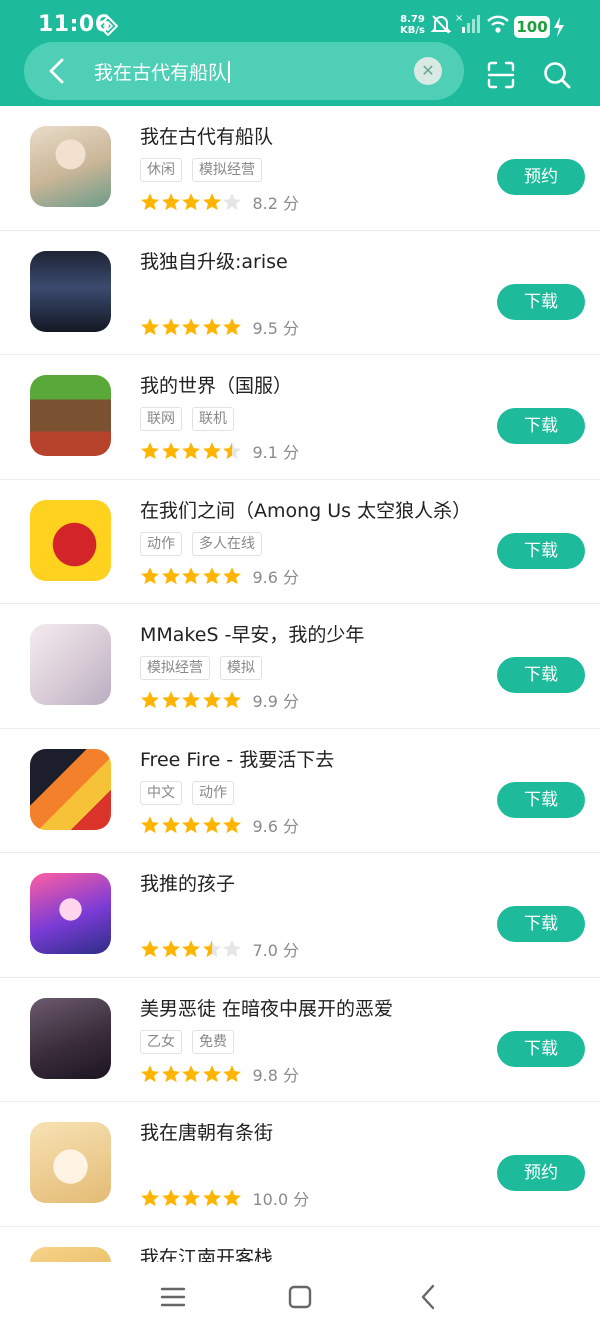 The height and width of the screenshot is (1333, 600). What do you see at coordinates (300, 21) in the screenshot?
I see `status-bar: 11:06 8.79 KB/s × 100` at bounding box center [300, 21].